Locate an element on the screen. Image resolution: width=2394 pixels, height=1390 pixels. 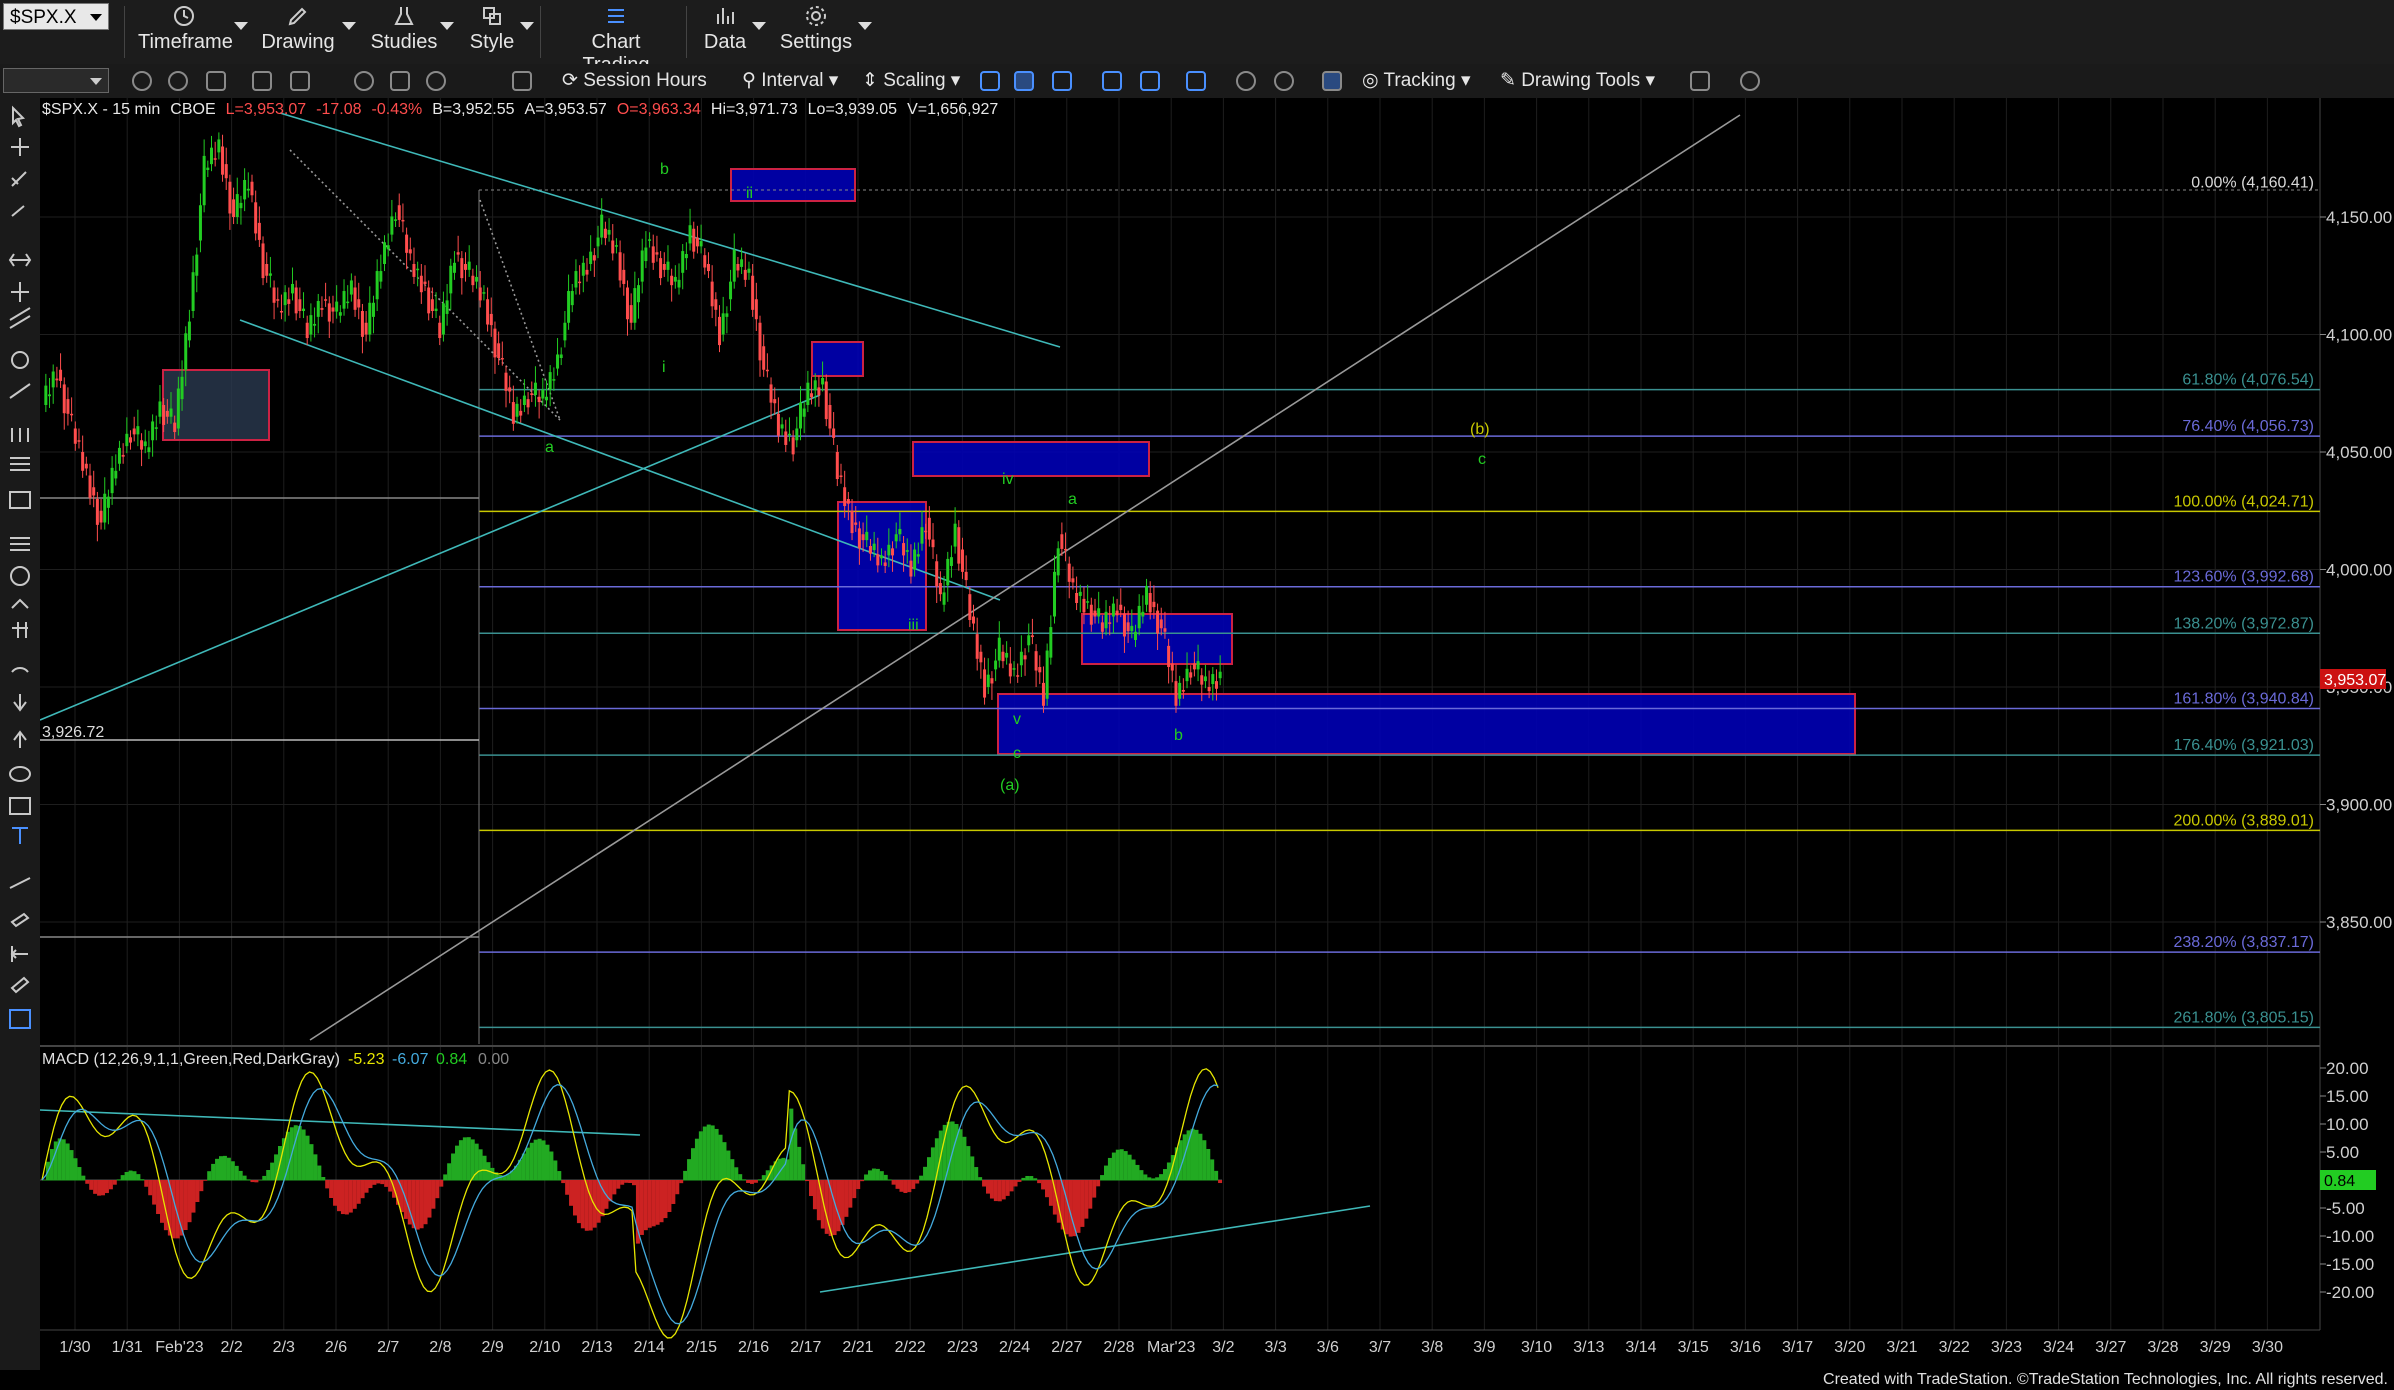
eraser-icon is located at coordinates (20, 920).